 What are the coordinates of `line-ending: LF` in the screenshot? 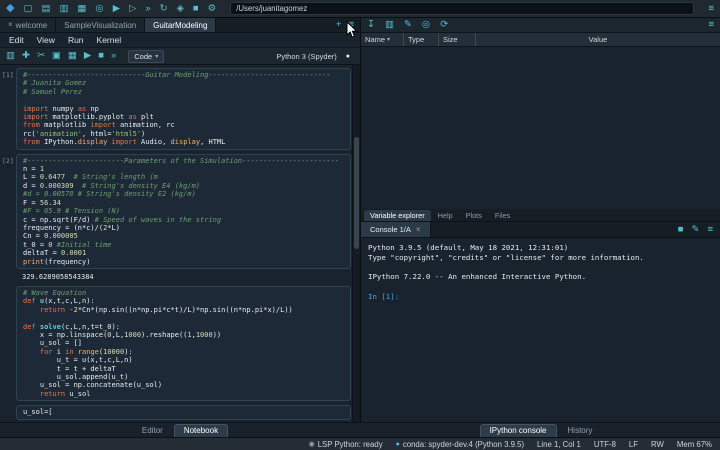 It's located at (633, 444).